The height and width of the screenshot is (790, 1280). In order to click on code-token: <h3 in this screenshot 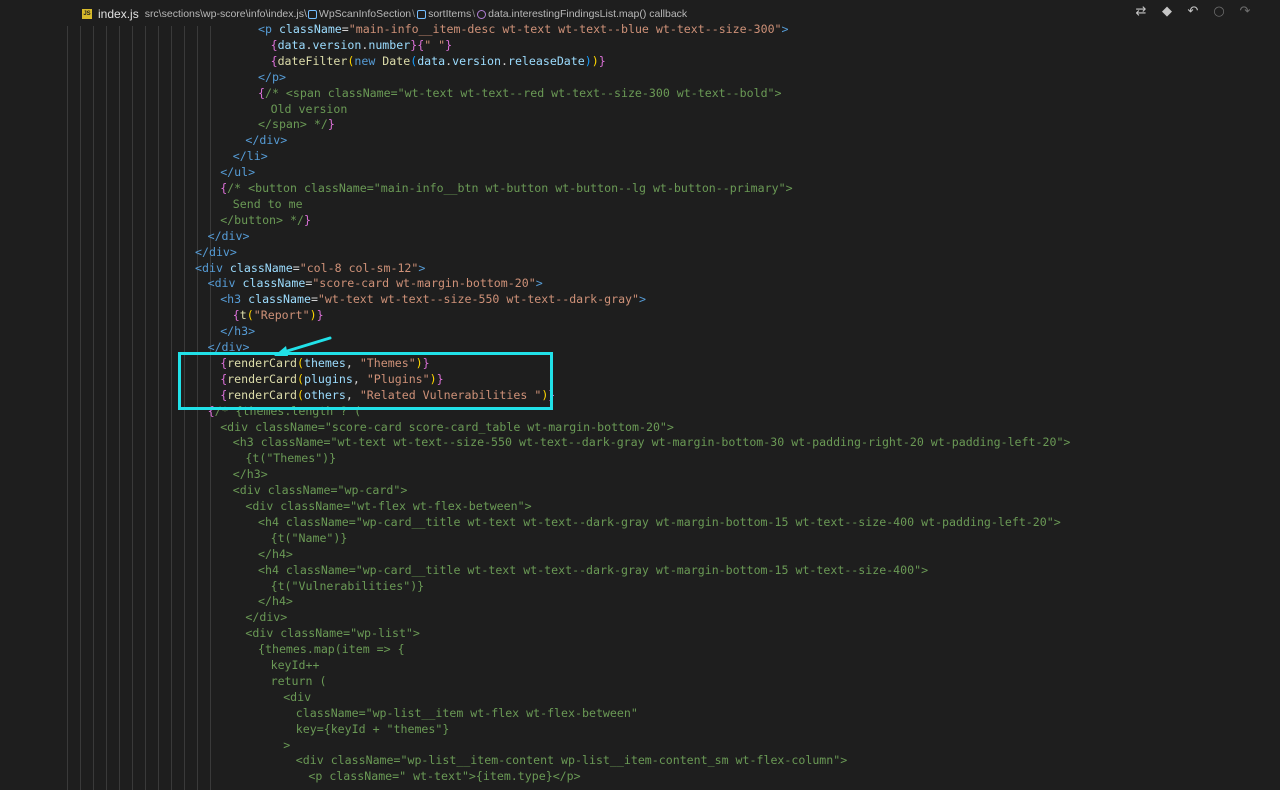, I will do `click(234, 299)`.